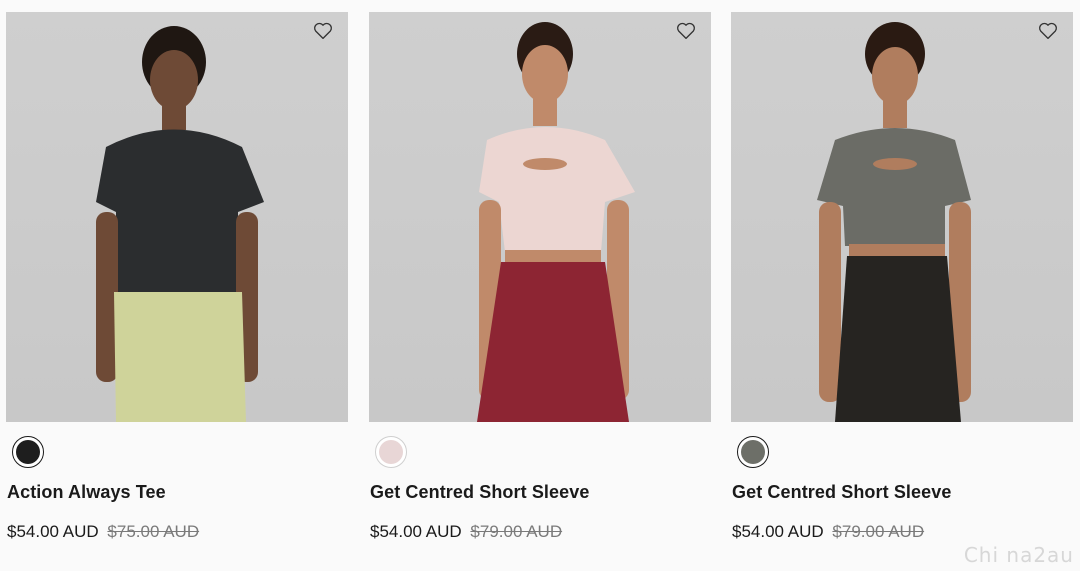 The image size is (1080, 571). What do you see at coordinates (103, 532) in the screenshot?
I see `product-price: $54.00 AUD $75.00 AUD` at bounding box center [103, 532].